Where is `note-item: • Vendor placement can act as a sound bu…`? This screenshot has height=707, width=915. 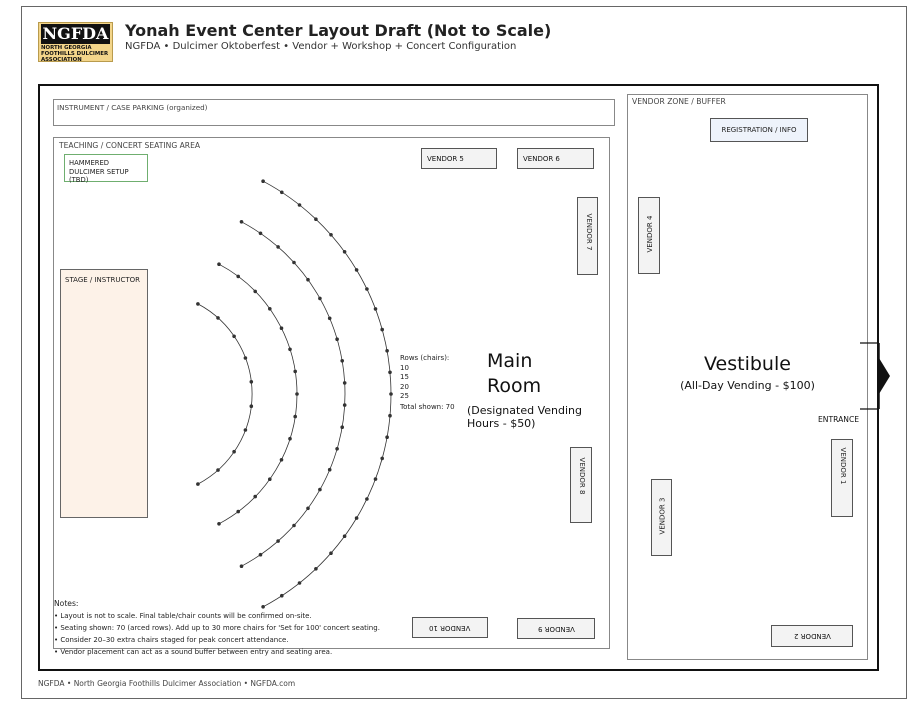 note-item: • Vendor placement can act as a sound bu… is located at coordinates (193, 652).